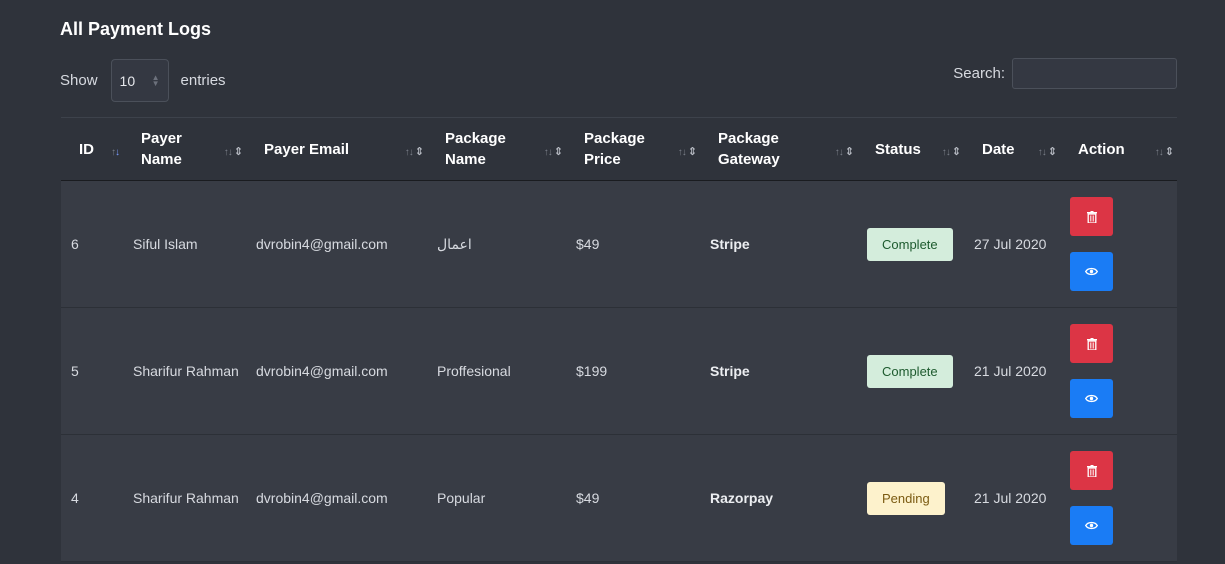 This screenshot has width=1225, height=564. Describe the element at coordinates (778, 149) in the screenshot. I see `column-header-package-gateway: Package Gateway ↑↓ ⇕` at that location.